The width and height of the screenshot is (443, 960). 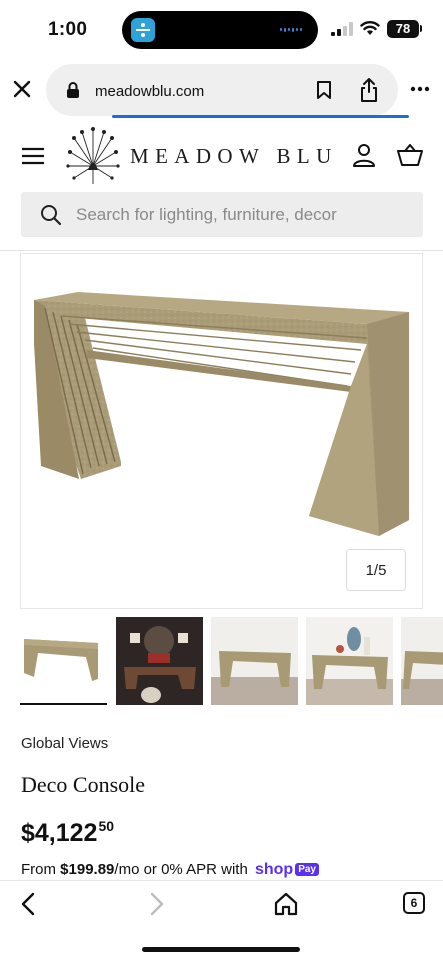 I want to click on shop-pay-badge: Pay, so click(x=307, y=869).